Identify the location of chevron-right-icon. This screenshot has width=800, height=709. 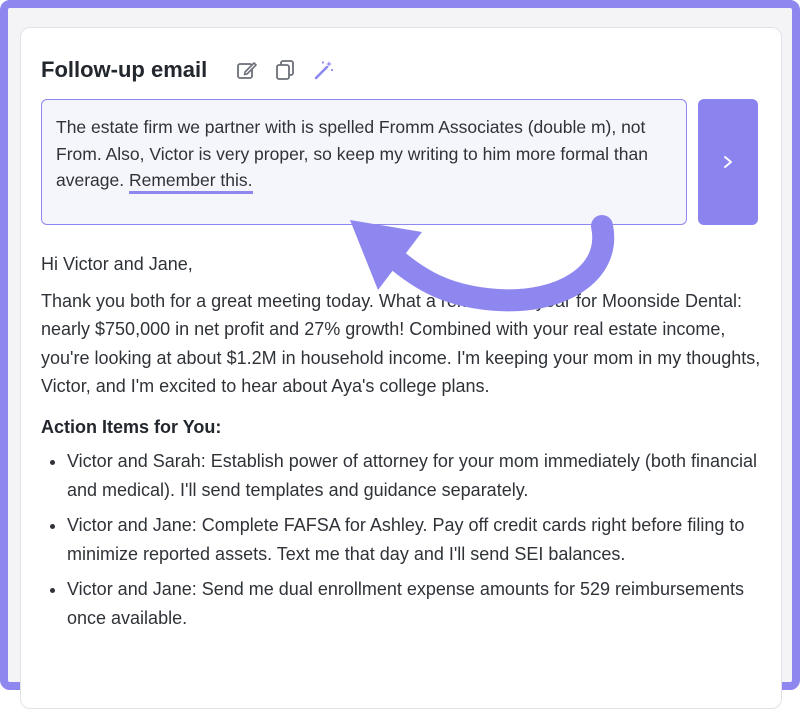
(728, 162).